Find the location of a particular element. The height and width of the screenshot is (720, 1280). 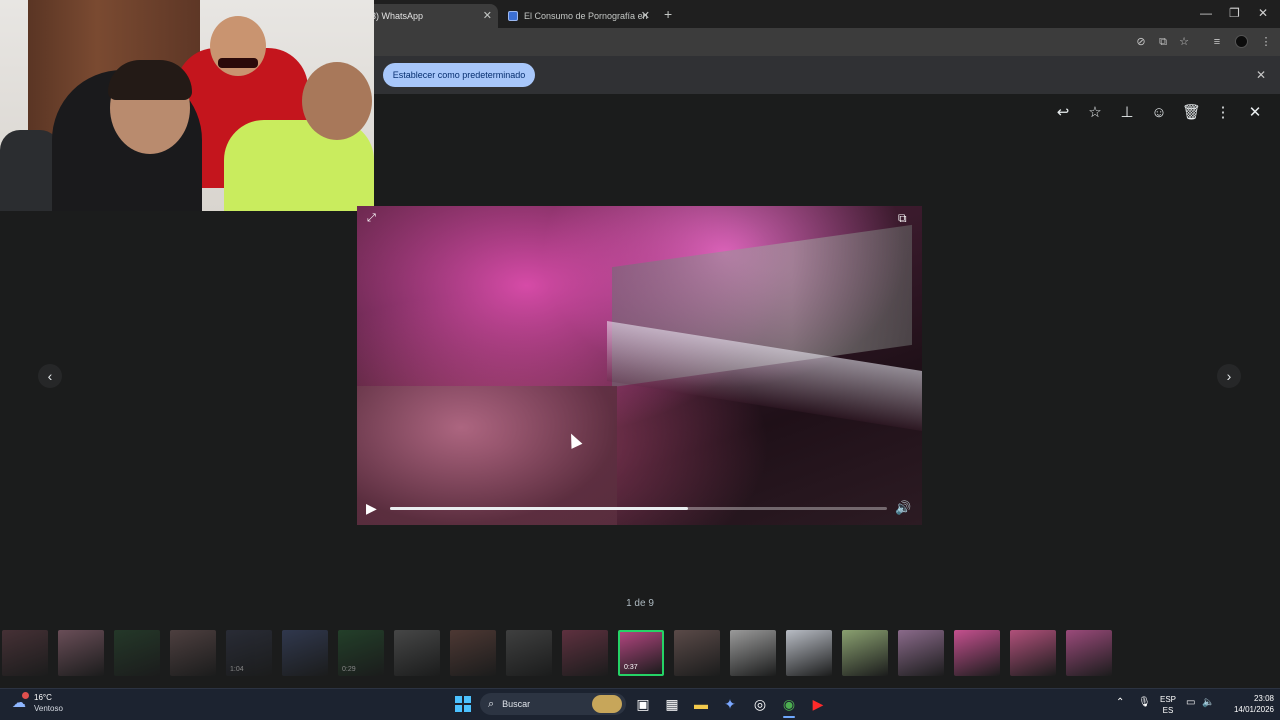

next-media-button: › is located at coordinates (1229, 376).